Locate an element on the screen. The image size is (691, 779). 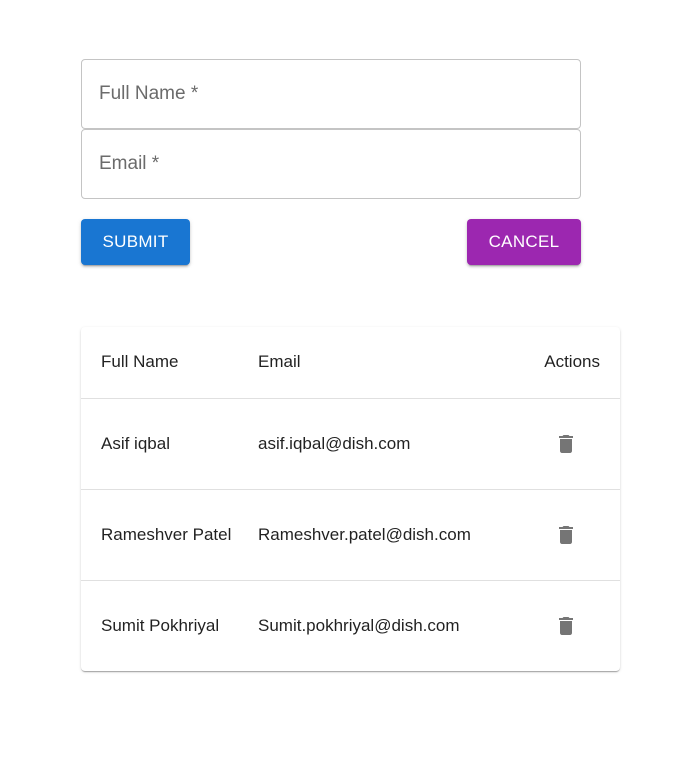
cancel-button: CANCEL is located at coordinates (524, 242).